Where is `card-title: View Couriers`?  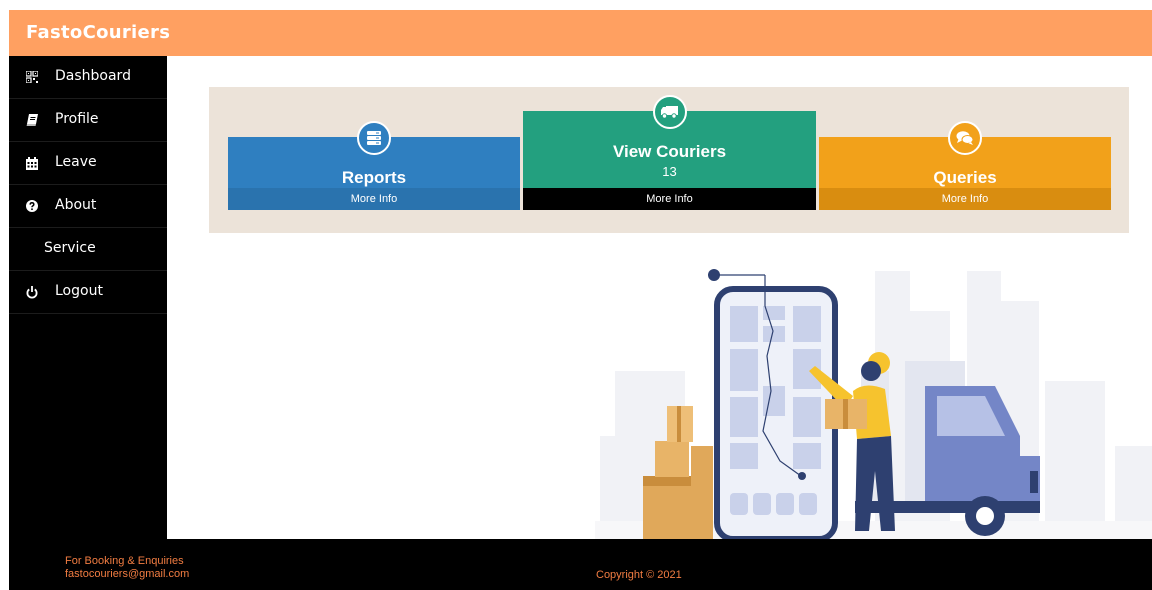
card-title: View Couriers is located at coordinates (669, 151).